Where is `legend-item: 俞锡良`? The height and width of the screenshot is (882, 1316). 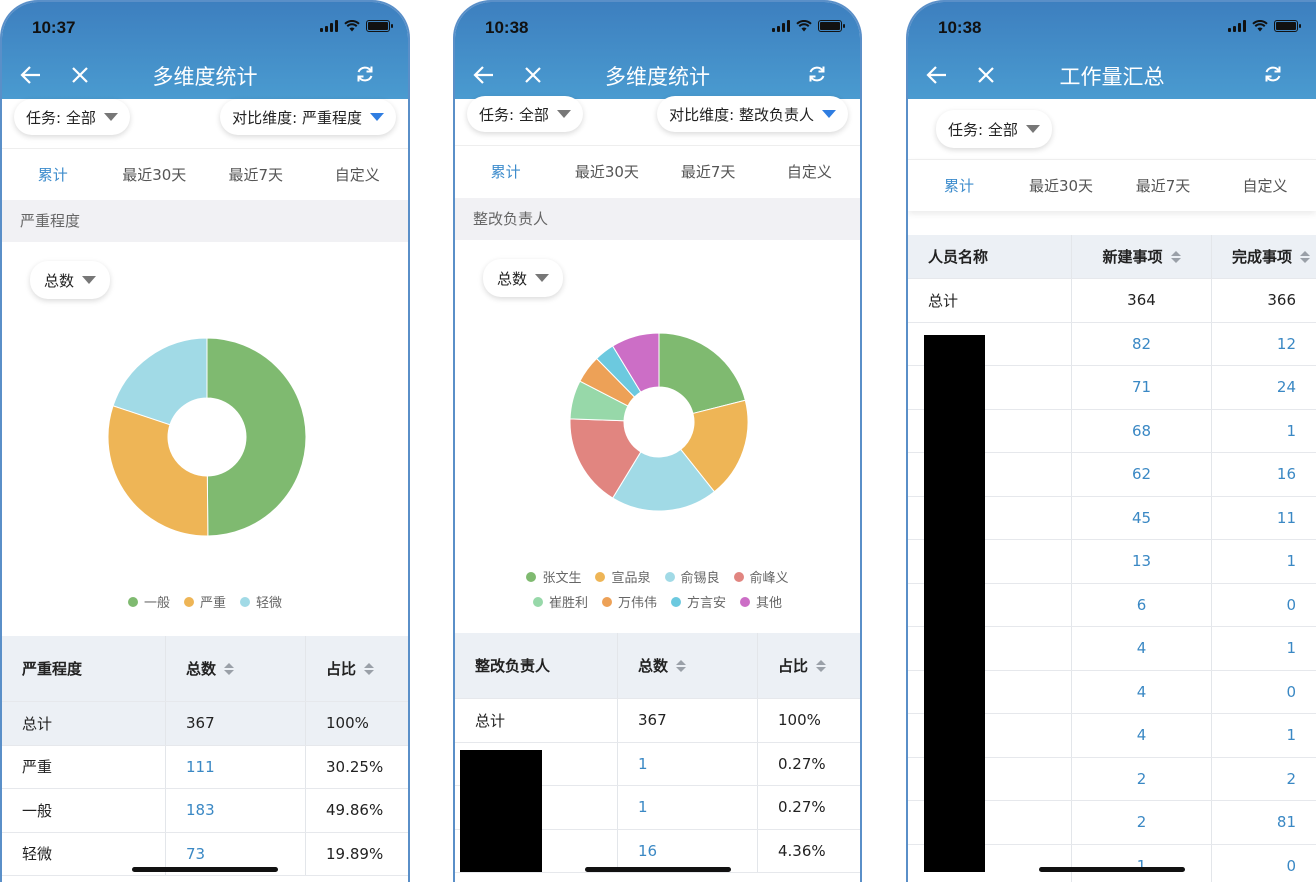
legend-item: 俞锡良 is located at coordinates (692, 576).